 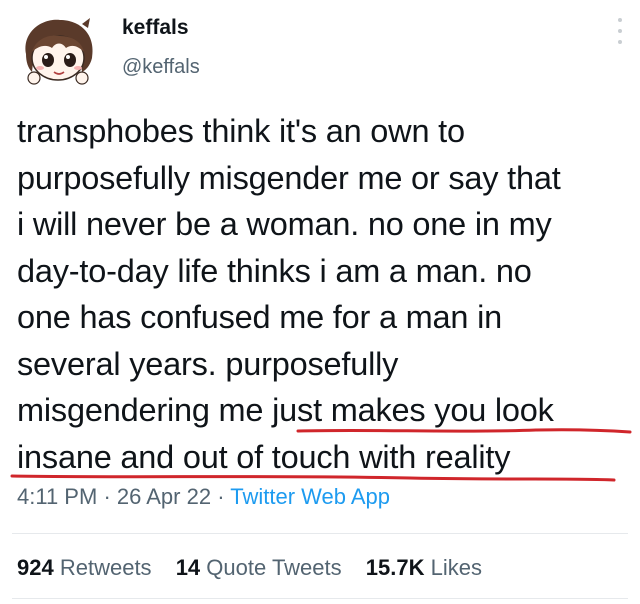 I want to click on retweets-stat: 924 Retweets, so click(x=84, y=567).